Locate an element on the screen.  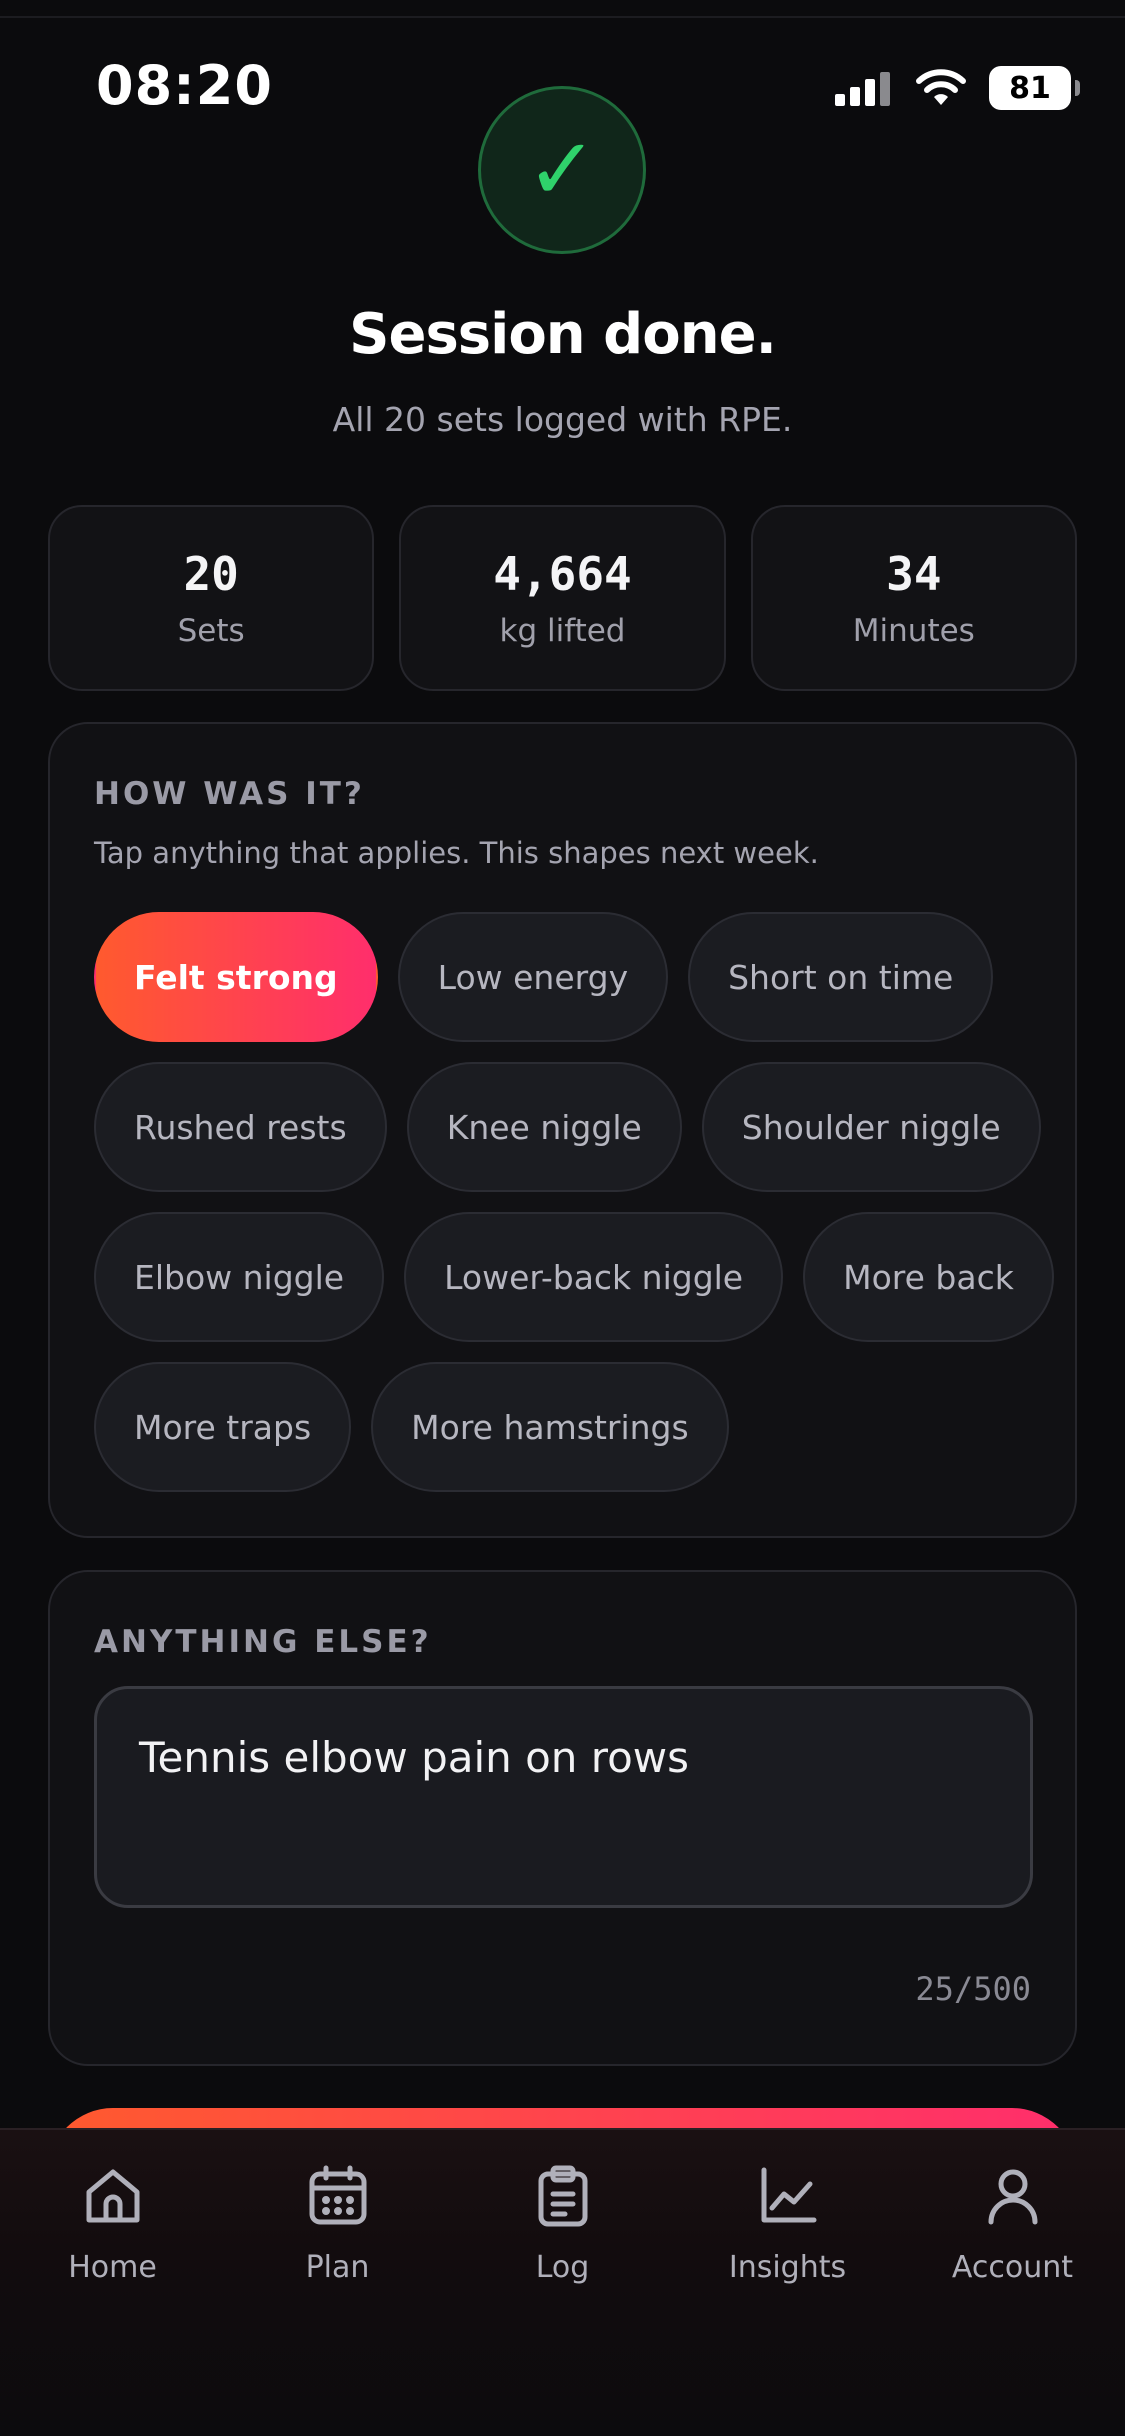
notes-heading: ANYTHING ELSE? is located at coordinates (263, 1642).